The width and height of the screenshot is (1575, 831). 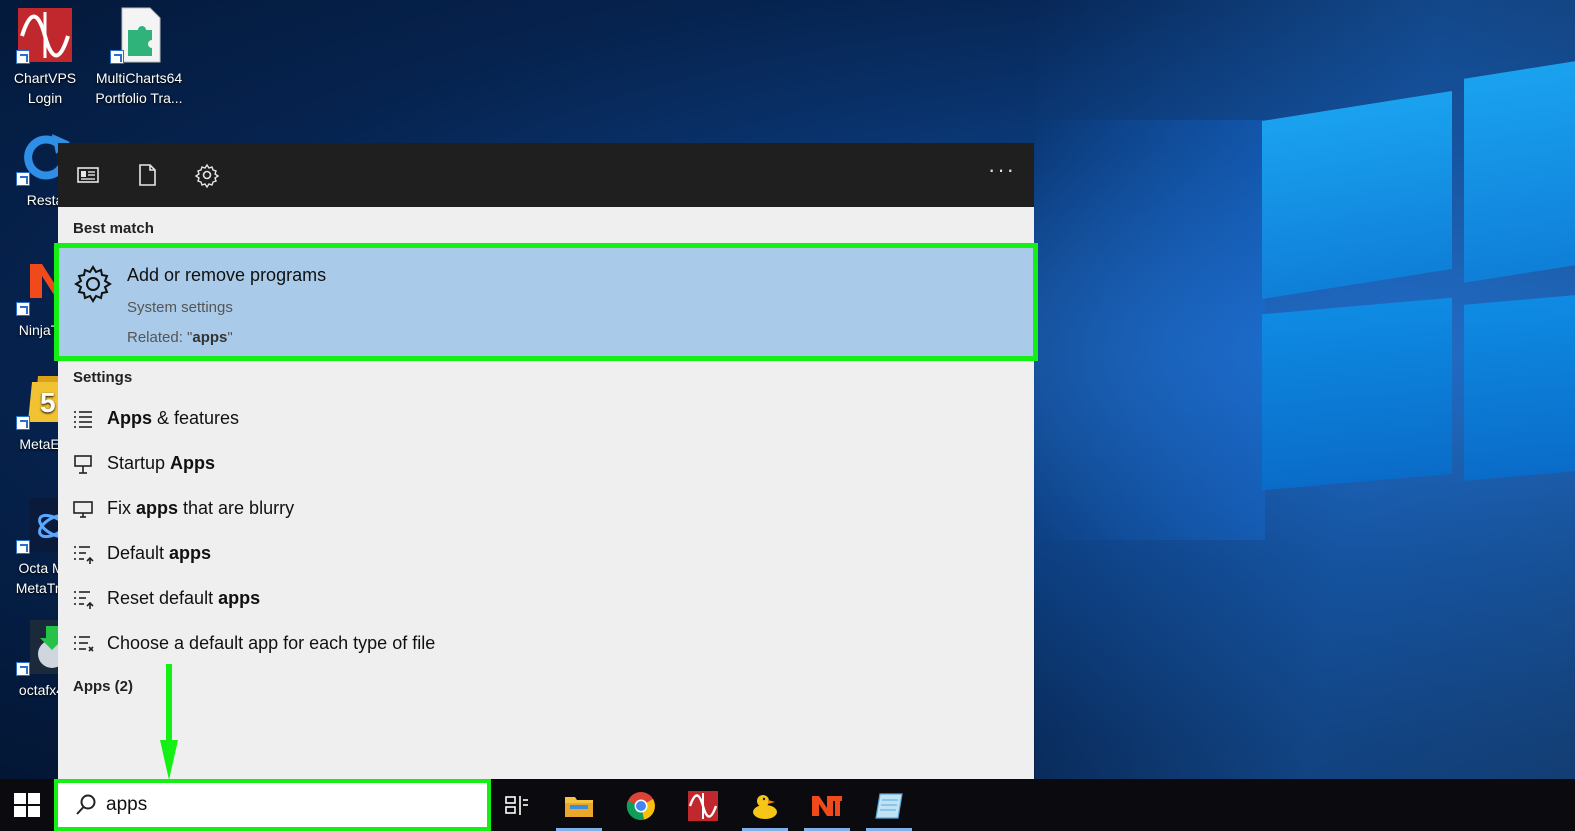 I want to click on more-options-icon: ···, so click(x=1002, y=170).